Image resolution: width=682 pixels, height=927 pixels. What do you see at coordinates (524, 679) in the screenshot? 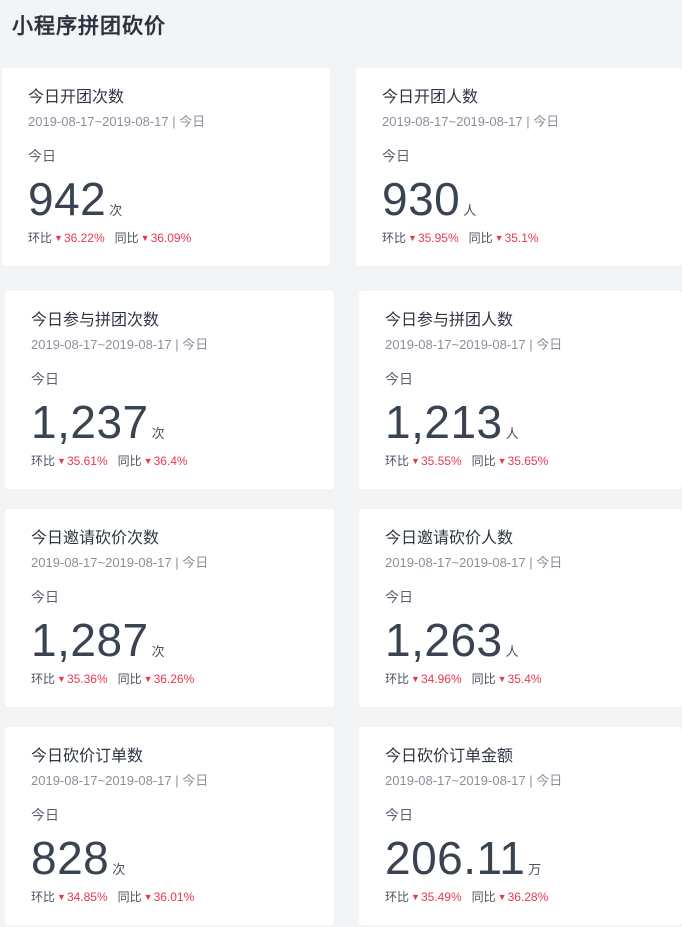
I see `yoy-value: 35.4%` at bounding box center [524, 679].